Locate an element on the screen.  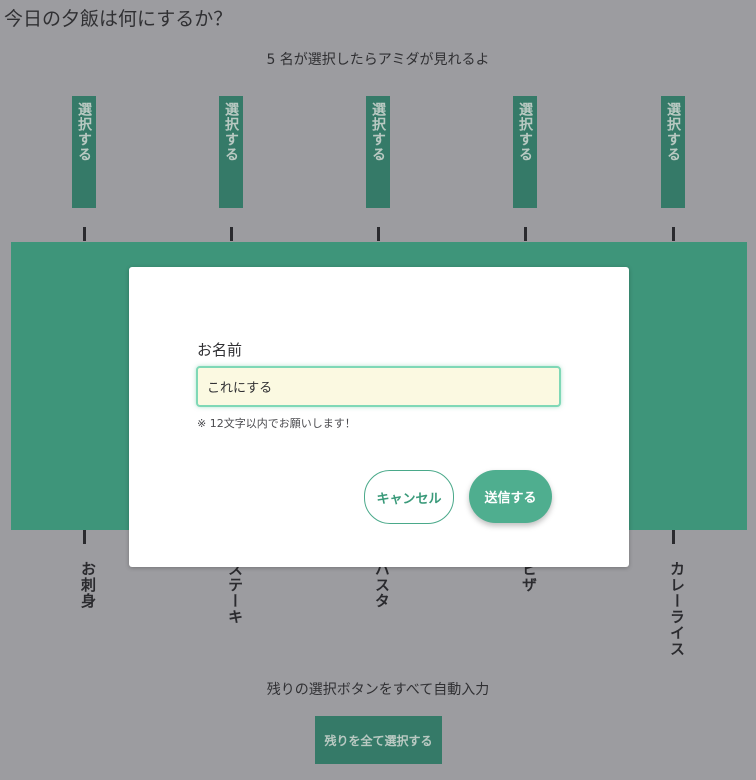
auto-fill-text: 残りの選択ボタンをすべて自動入力 is located at coordinates (378, 690).